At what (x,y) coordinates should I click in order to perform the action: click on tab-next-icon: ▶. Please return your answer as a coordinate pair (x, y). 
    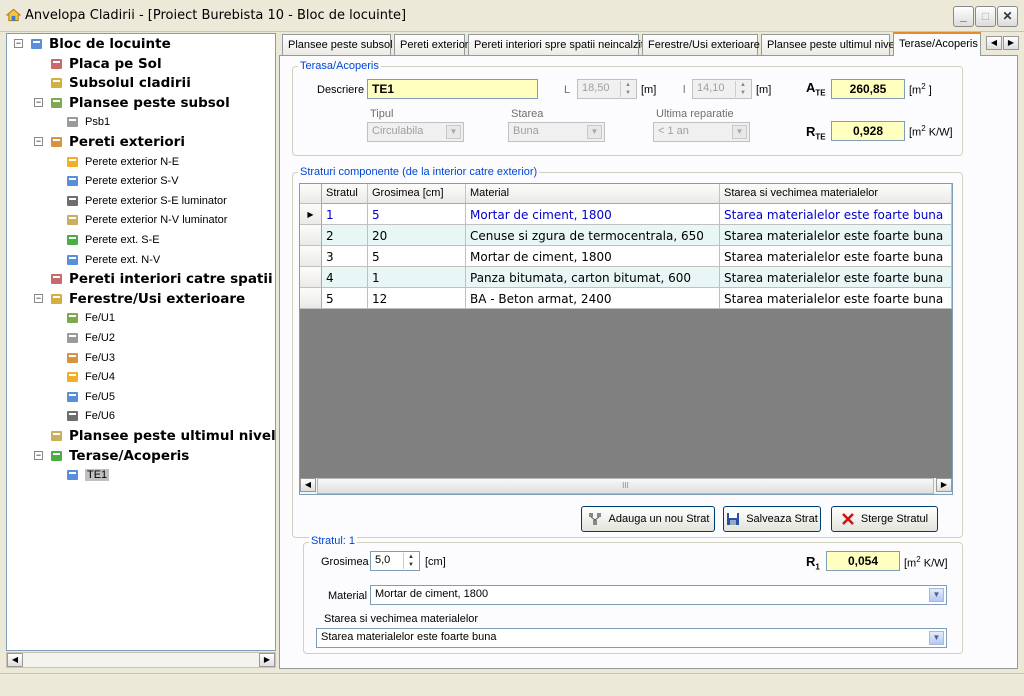
    Looking at the image, I should click on (1011, 43).